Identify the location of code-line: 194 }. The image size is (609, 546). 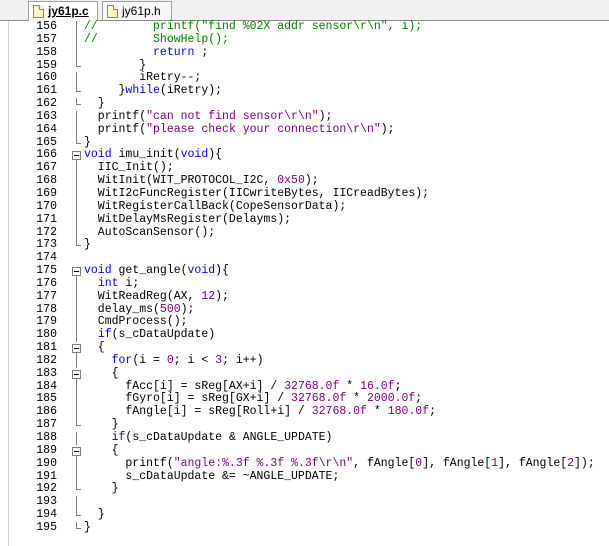
(309, 515).